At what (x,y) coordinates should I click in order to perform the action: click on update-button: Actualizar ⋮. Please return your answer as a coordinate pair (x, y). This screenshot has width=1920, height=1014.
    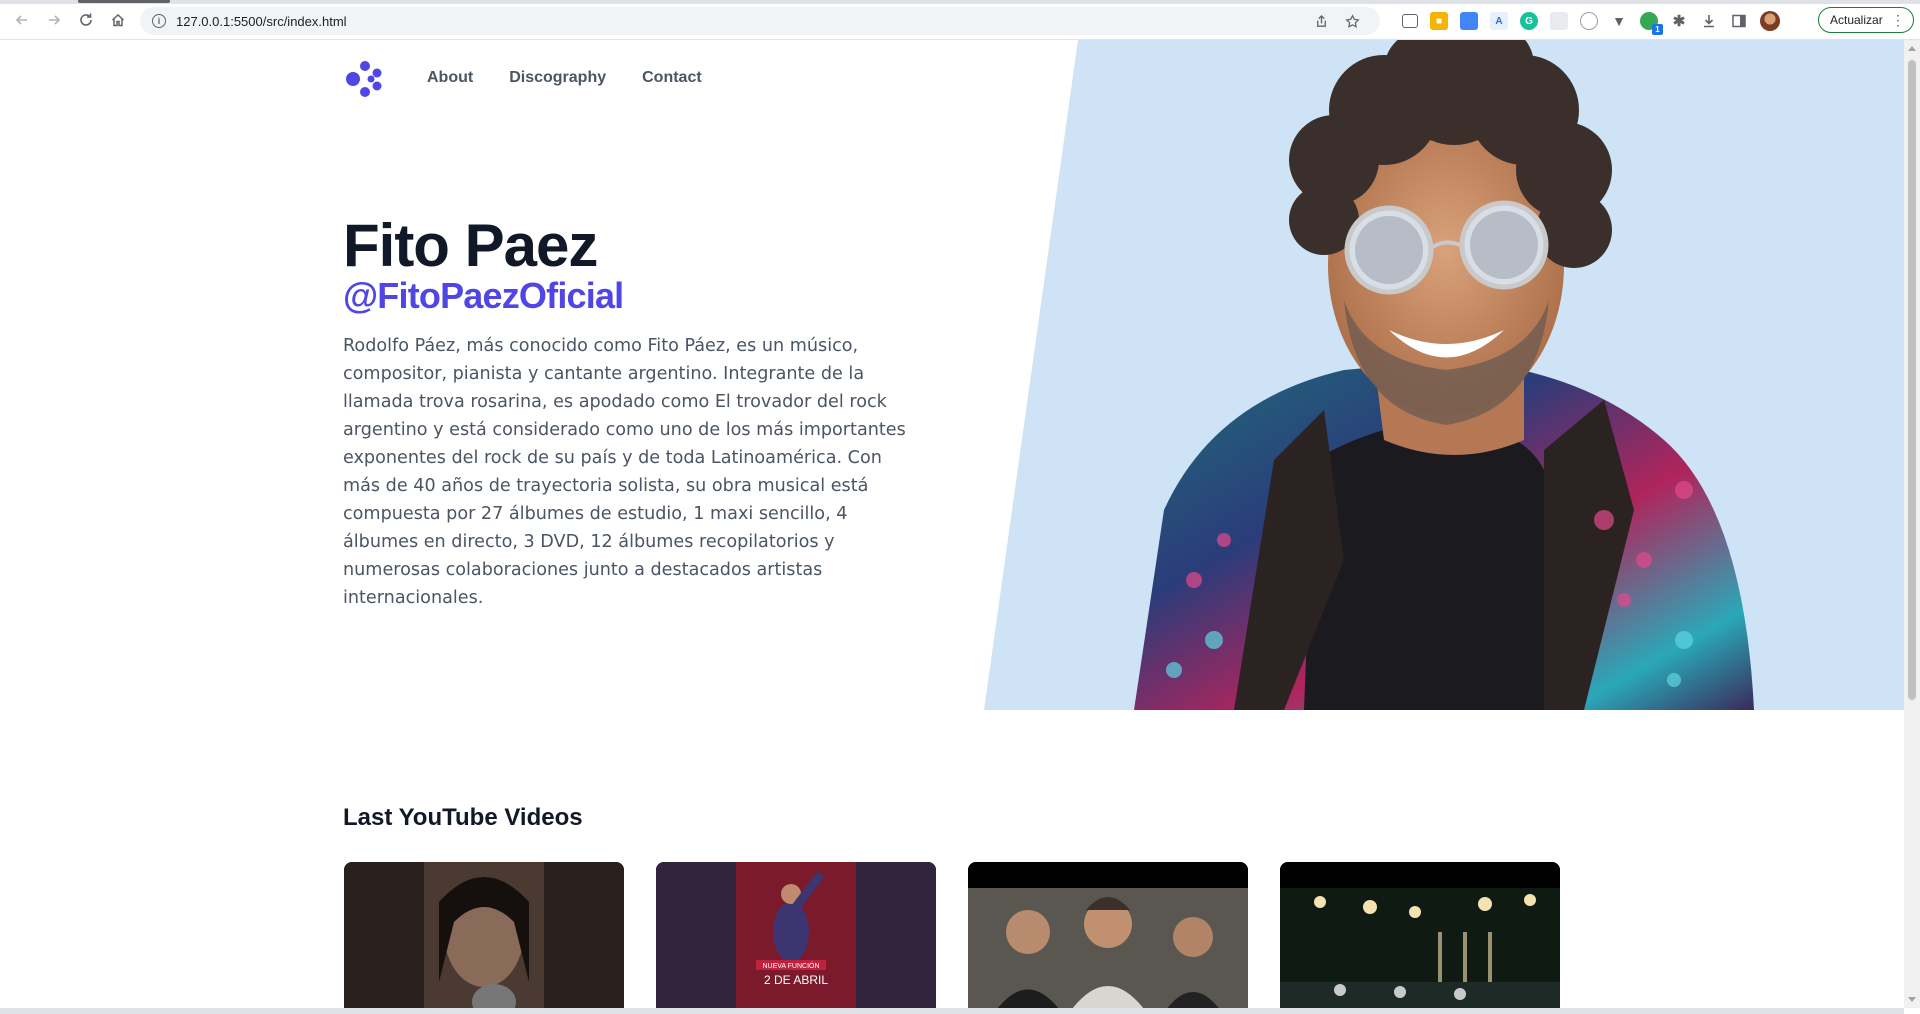
    Looking at the image, I should click on (1866, 20).